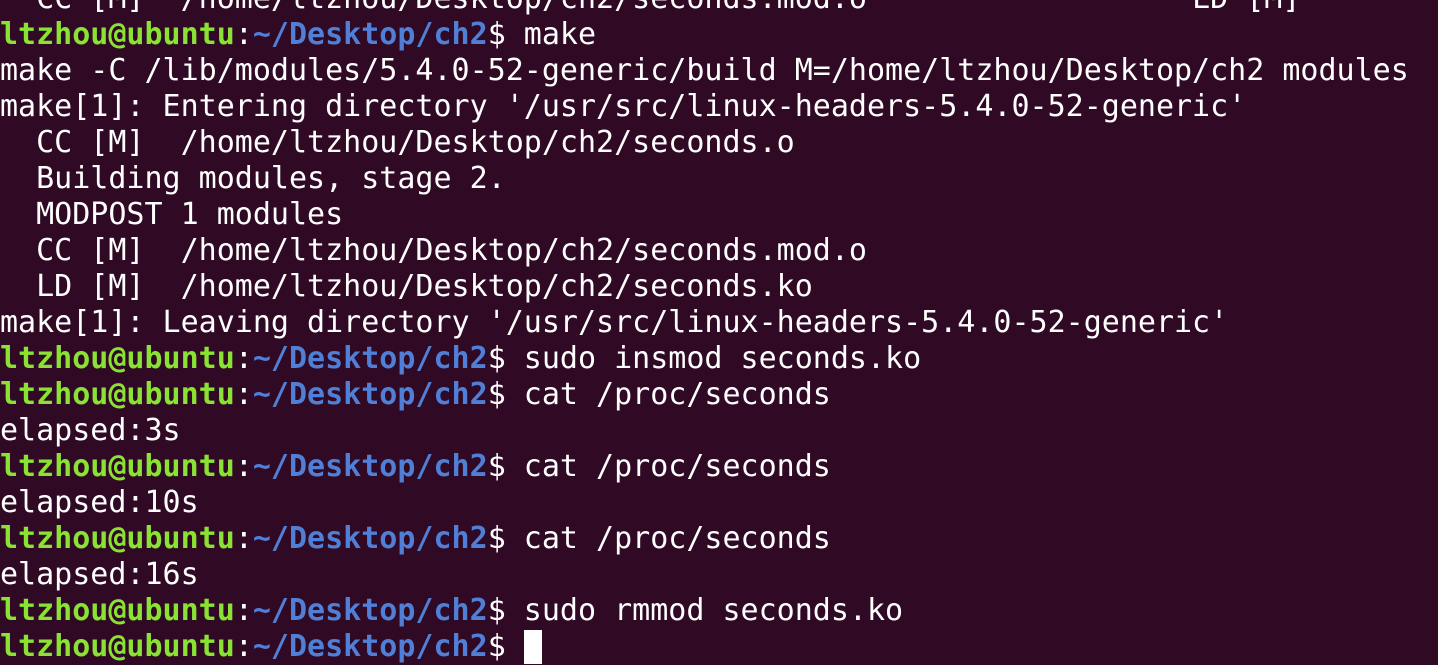 The height and width of the screenshot is (665, 1438). What do you see at coordinates (532, 647) in the screenshot?
I see `text-cursor` at bounding box center [532, 647].